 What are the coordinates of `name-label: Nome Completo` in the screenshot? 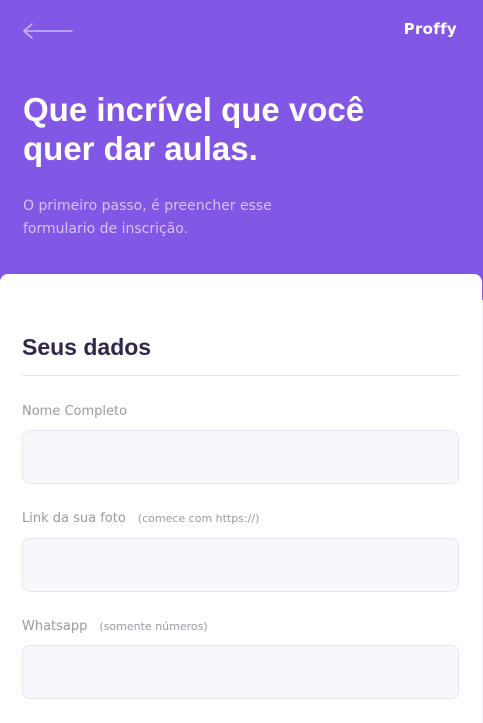 It's located at (74, 411).